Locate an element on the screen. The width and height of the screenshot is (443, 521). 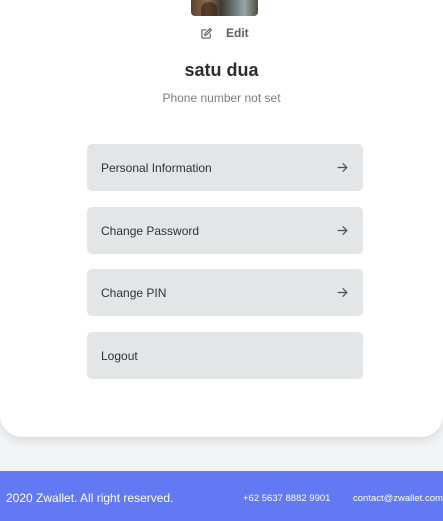
user-name: satu dua is located at coordinates (221, 70).